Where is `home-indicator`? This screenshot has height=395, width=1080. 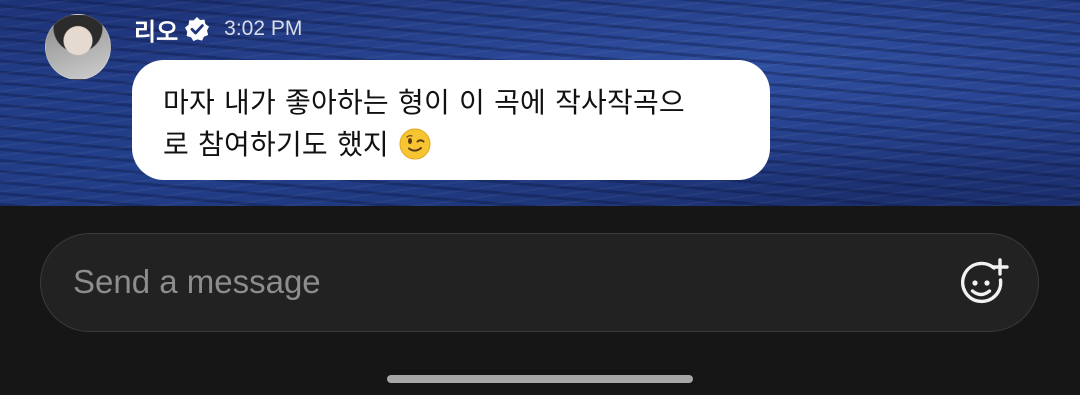 home-indicator is located at coordinates (540, 379).